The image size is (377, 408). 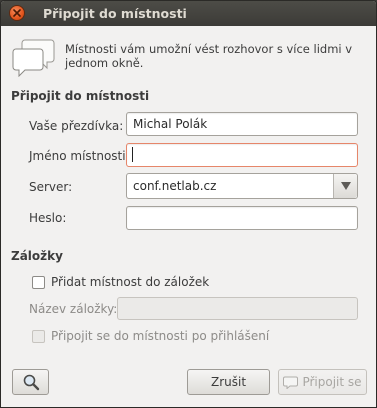 What do you see at coordinates (242, 124) in the screenshot?
I see `nickname-input` at bounding box center [242, 124].